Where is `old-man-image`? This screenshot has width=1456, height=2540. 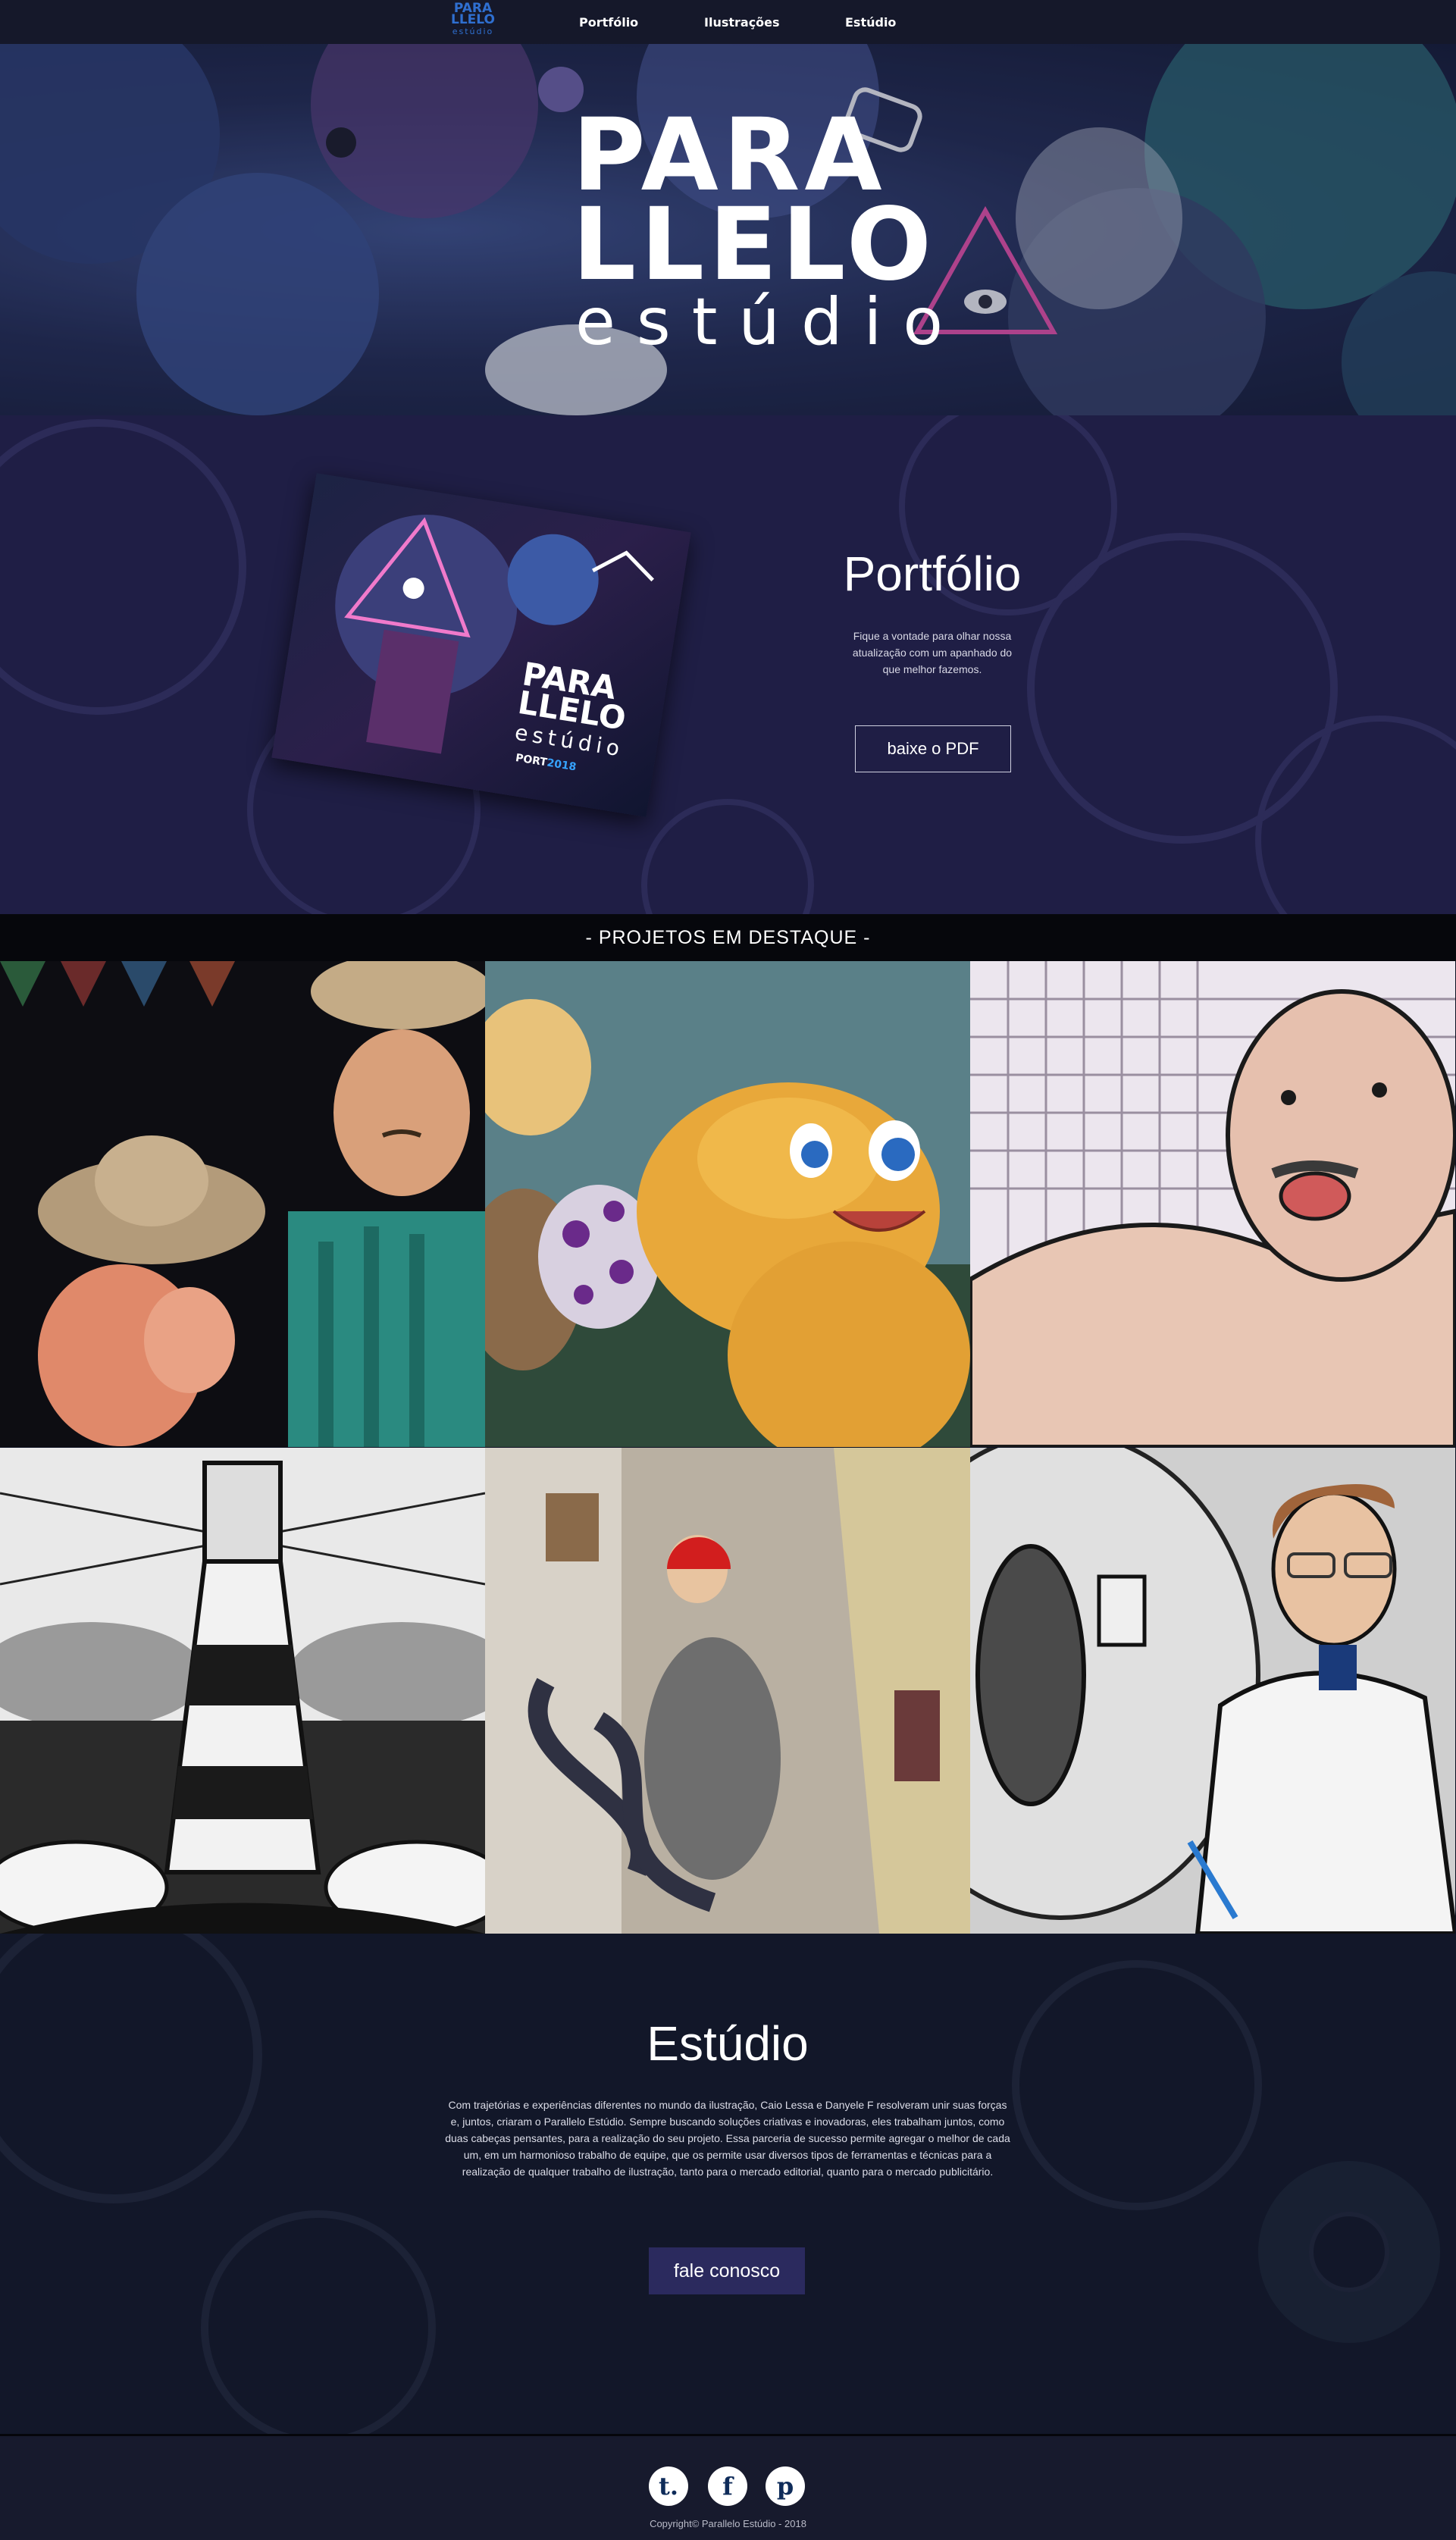
old-man-image is located at coordinates (1212, 1204).